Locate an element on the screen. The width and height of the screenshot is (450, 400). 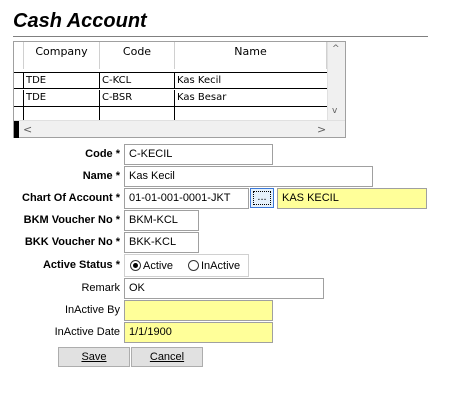
grid-header: Company Code Name is located at coordinates (170, 55).